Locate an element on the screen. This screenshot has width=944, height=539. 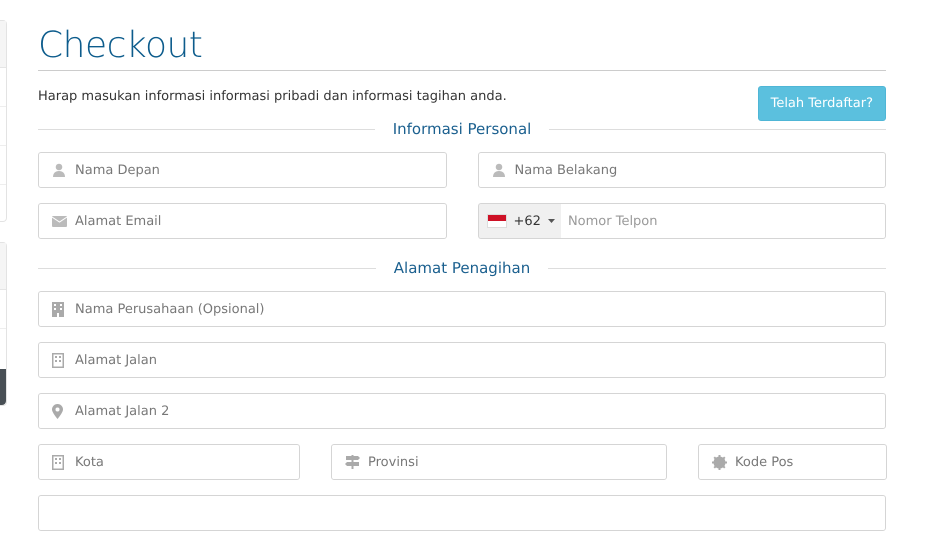
input-field: Nama Perusahaan (Opsional) is located at coordinates (462, 309).